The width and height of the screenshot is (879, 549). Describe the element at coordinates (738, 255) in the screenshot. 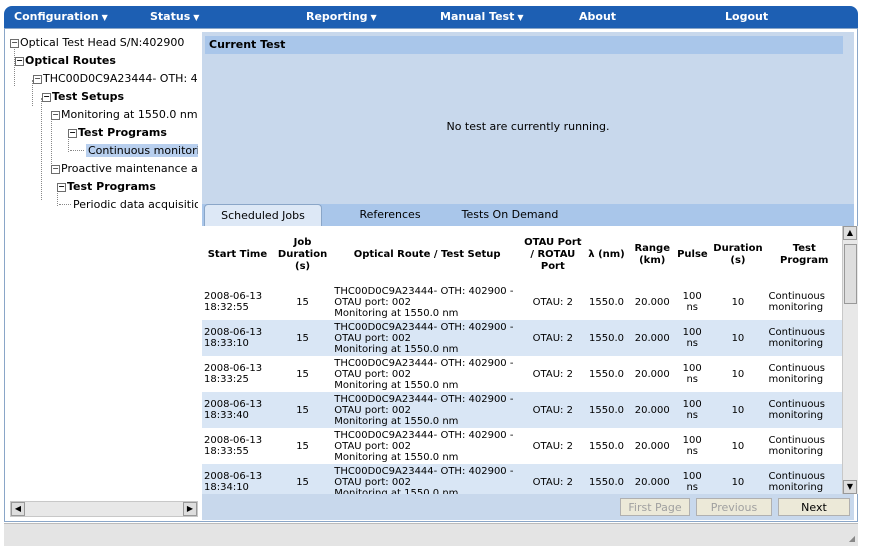

I see `column-header: Duration (s)` at that location.